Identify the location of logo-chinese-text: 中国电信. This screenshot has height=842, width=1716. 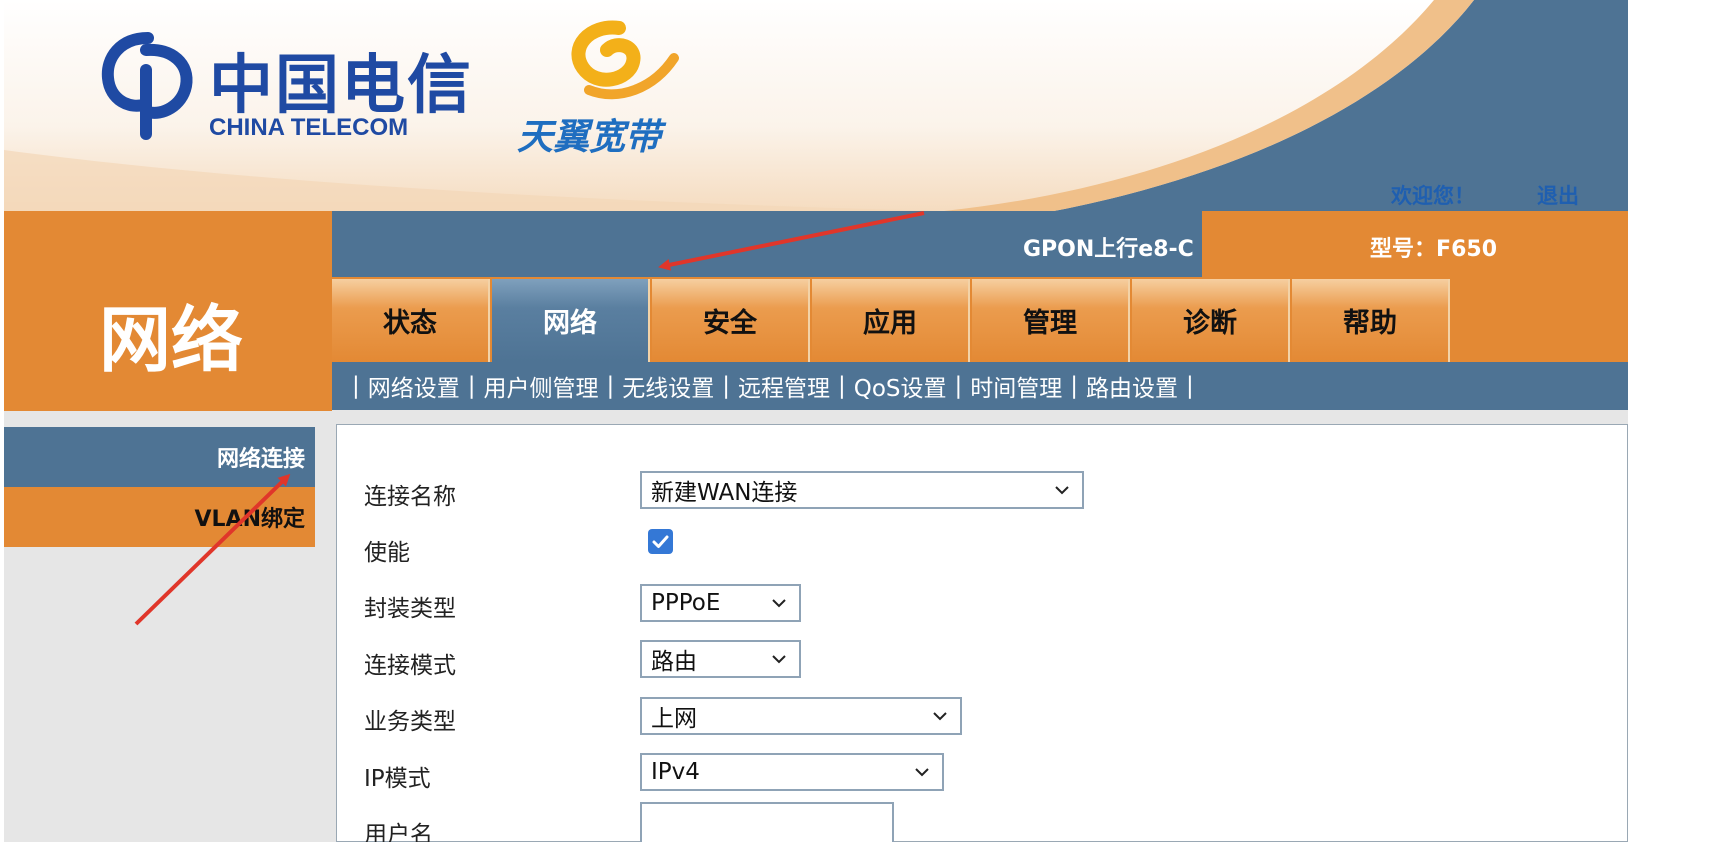
(341, 85).